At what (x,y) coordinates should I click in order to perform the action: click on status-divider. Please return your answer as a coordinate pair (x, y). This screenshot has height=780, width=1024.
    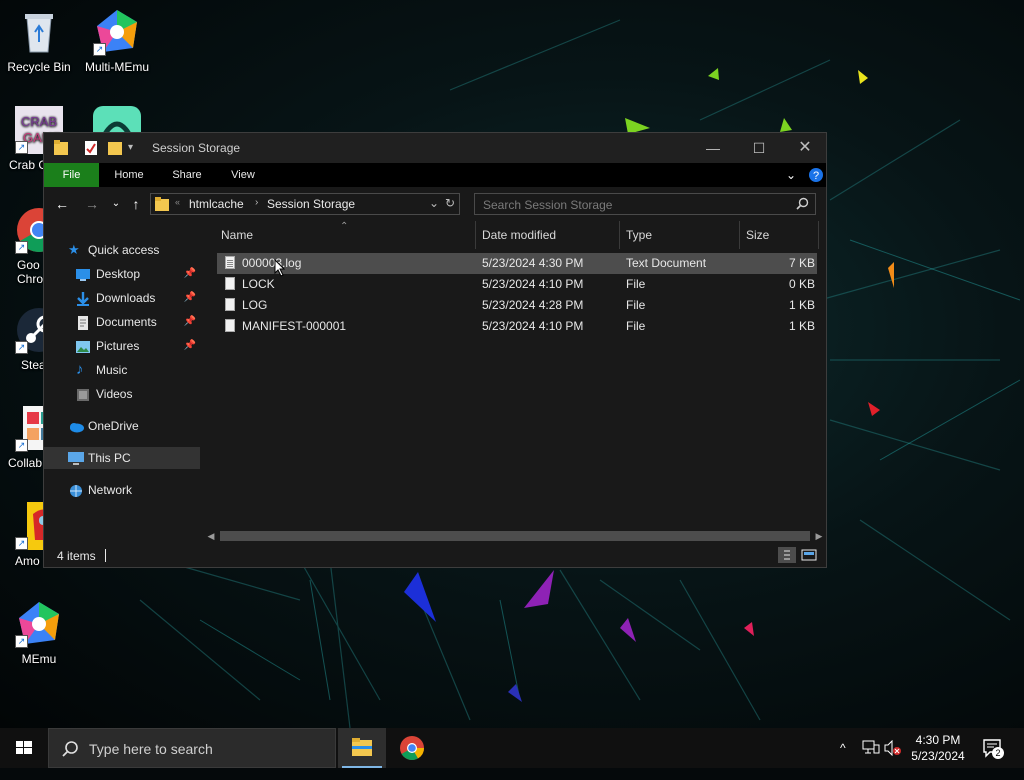
    Looking at the image, I should click on (105, 555).